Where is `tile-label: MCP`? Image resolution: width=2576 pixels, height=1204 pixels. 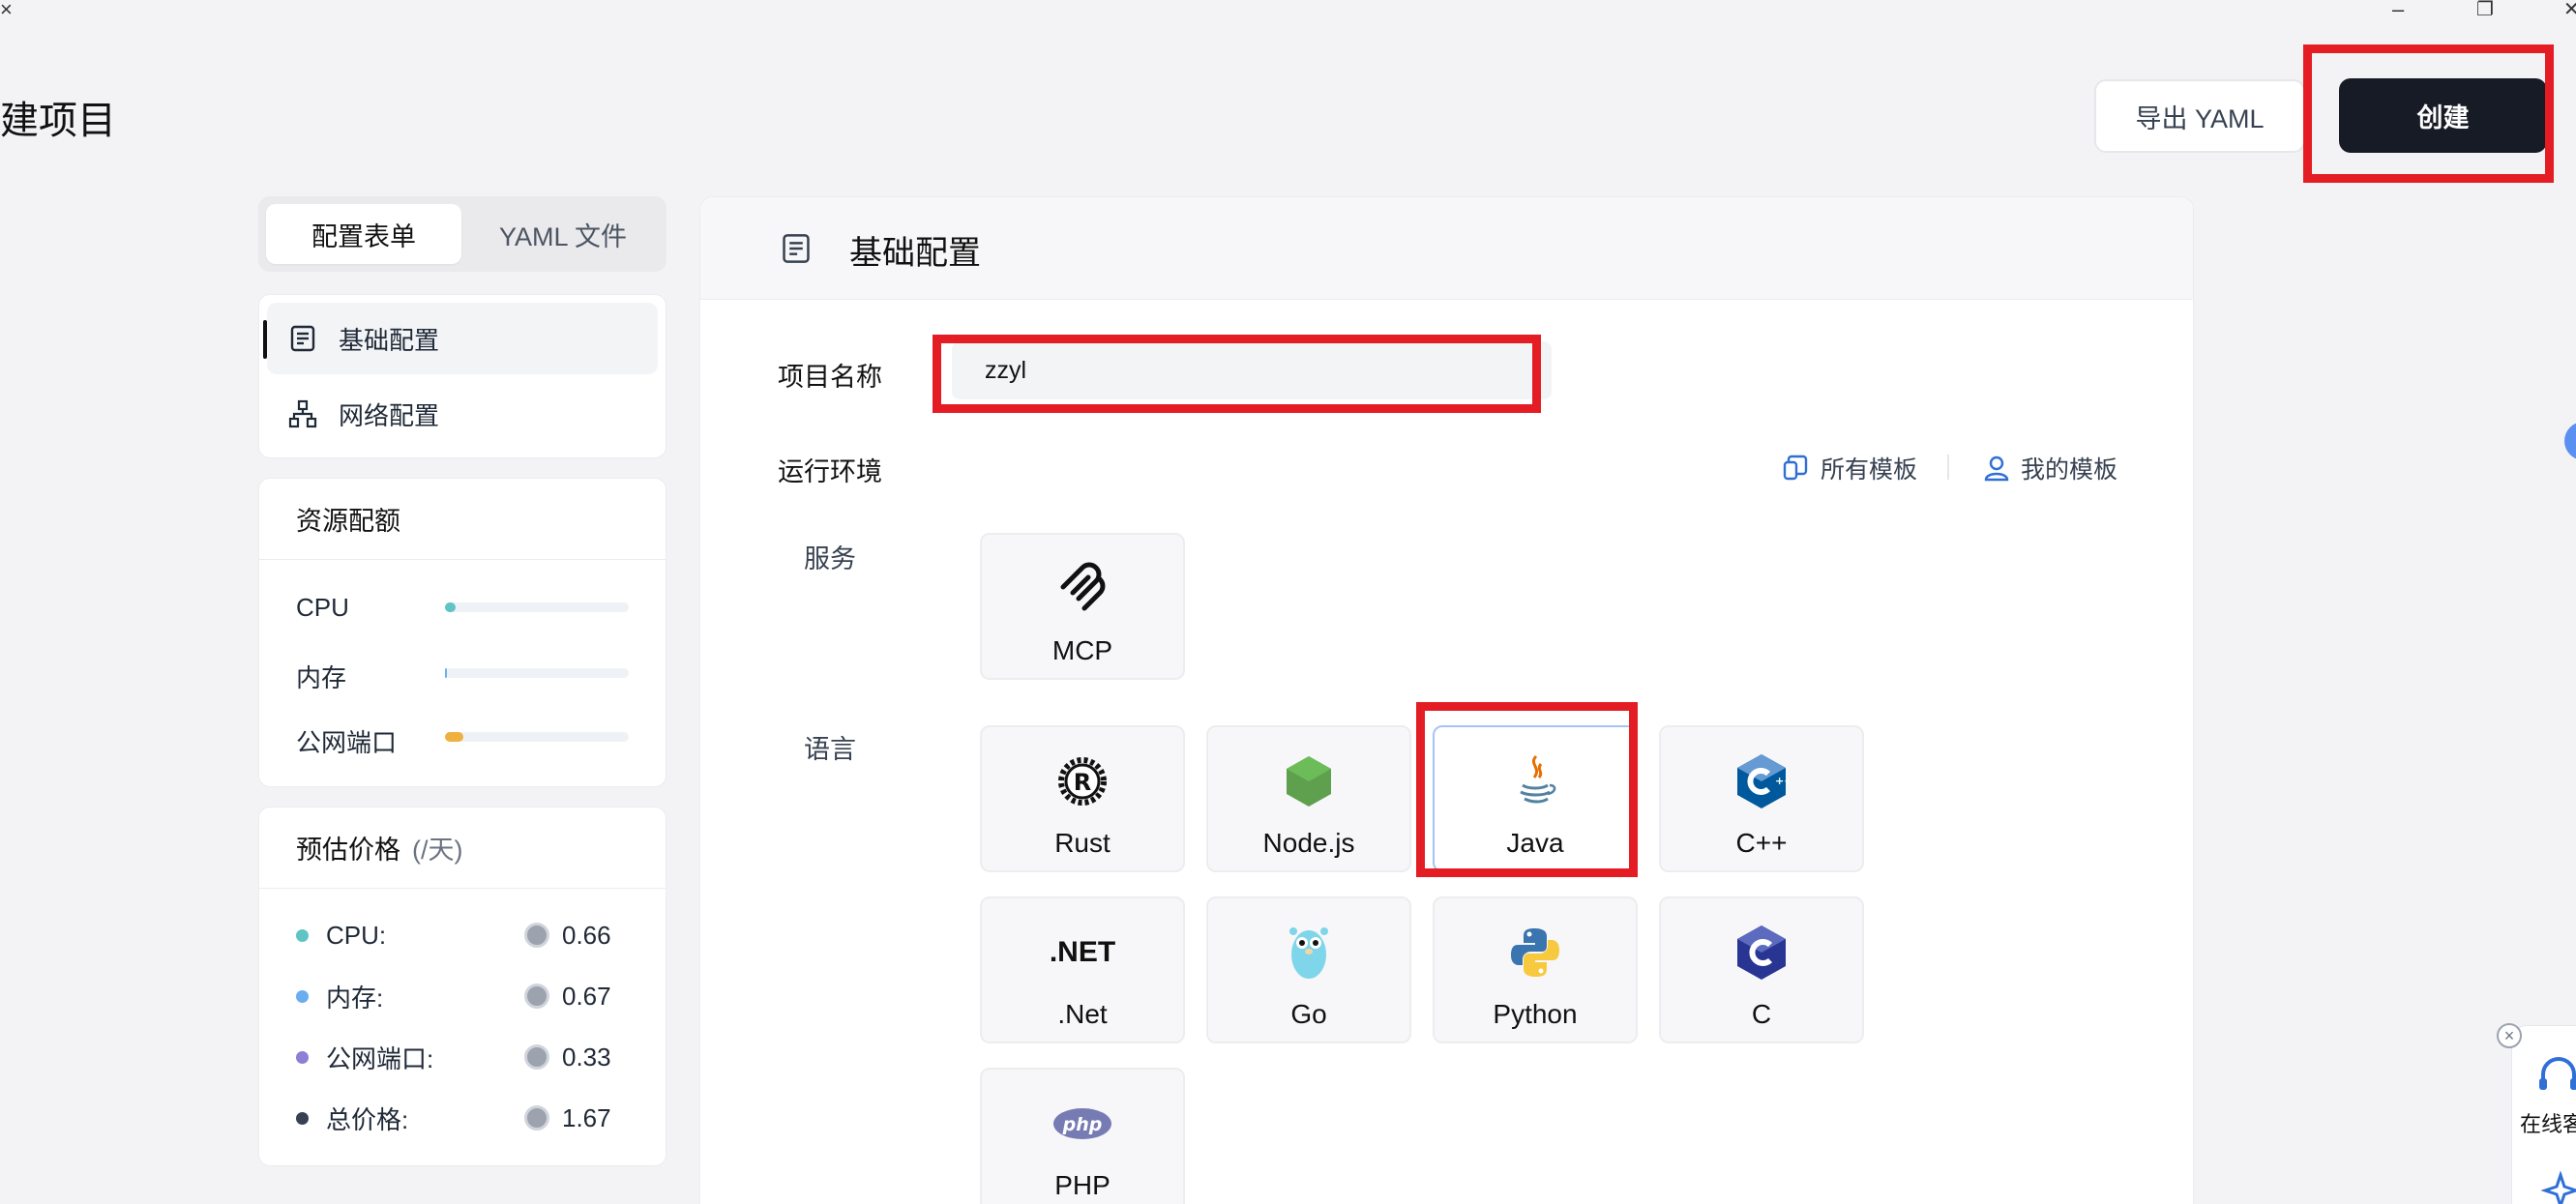 tile-label: MCP is located at coordinates (1082, 650).